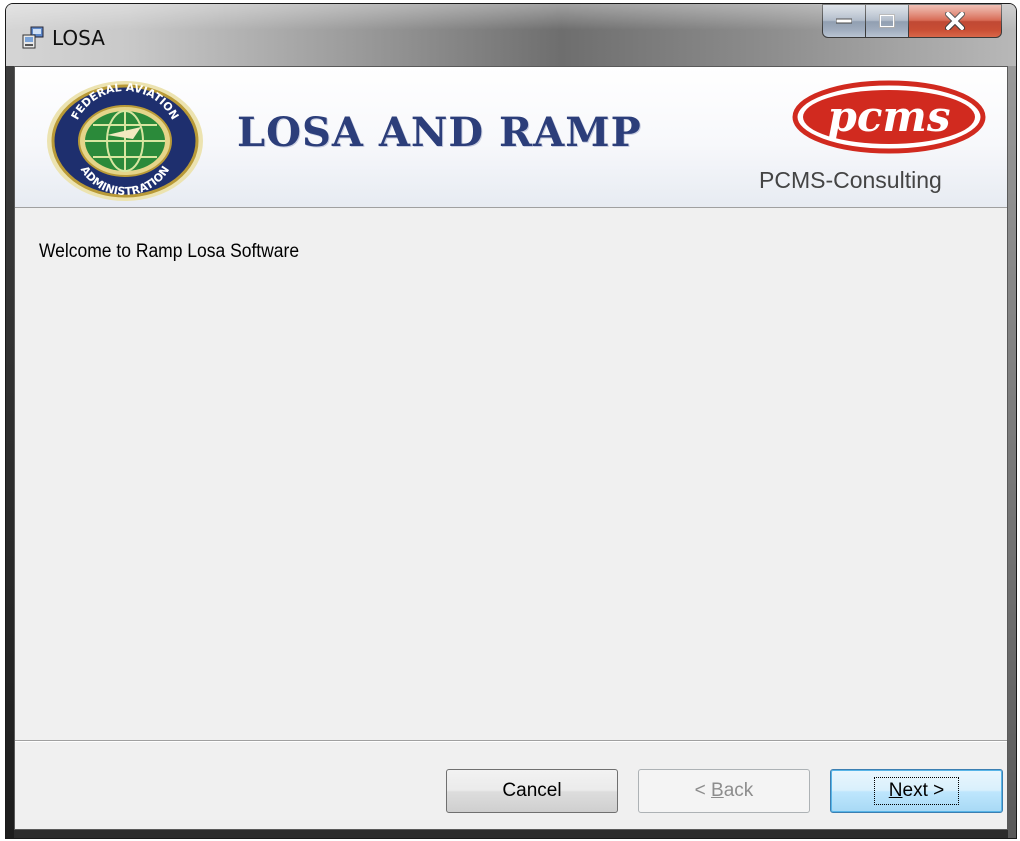 This screenshot has height=841, width=1020. What do you see at coordinates (439, 132) in the screenshot?
I see `banner-title: LOSA AND RAMP` at bounding box center [439, 132].